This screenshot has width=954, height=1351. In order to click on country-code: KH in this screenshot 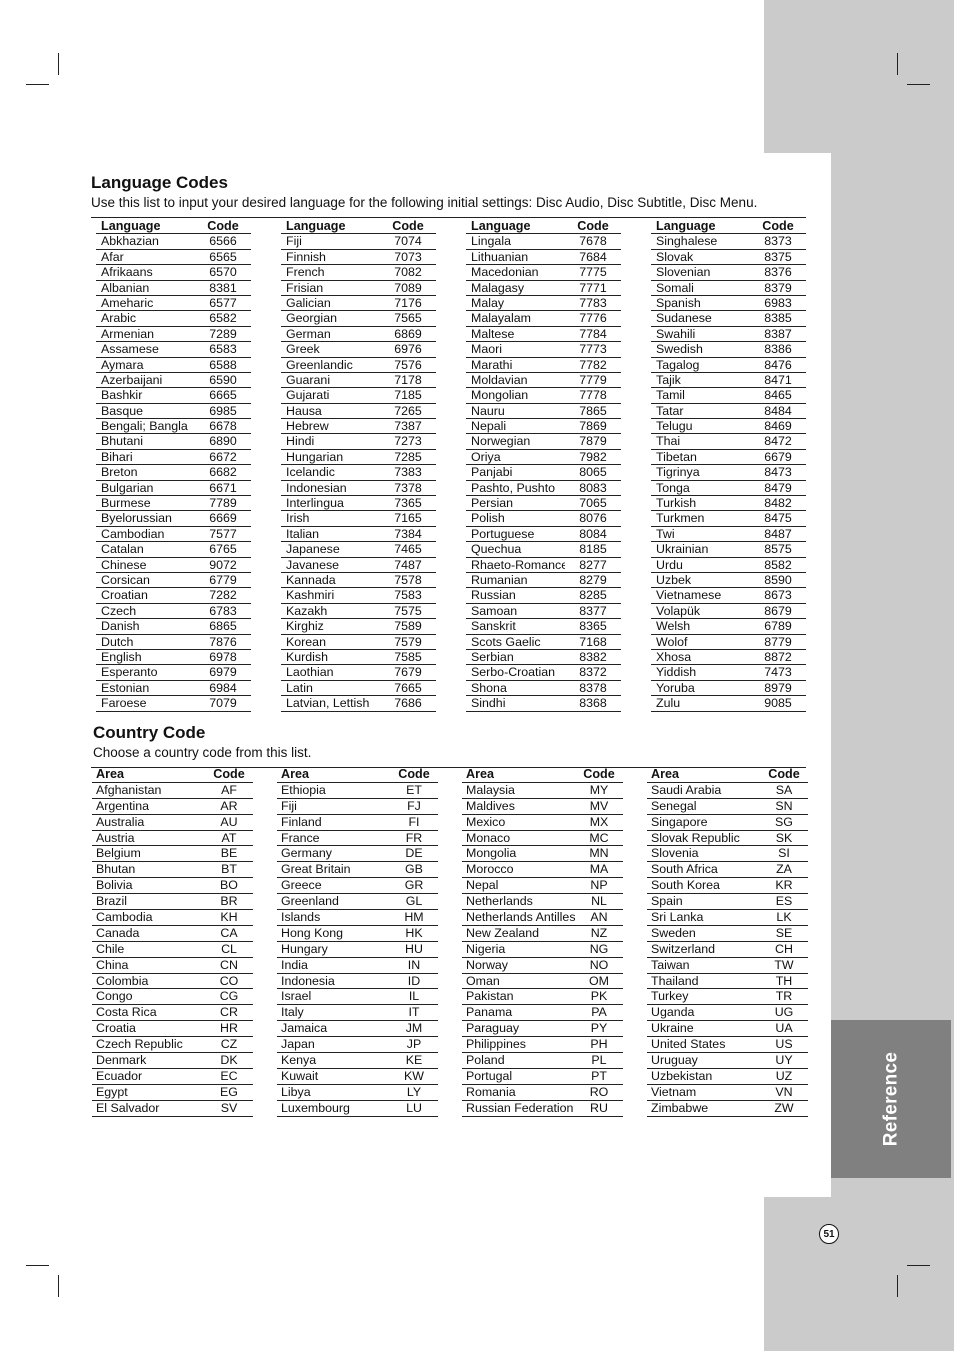, I will do `click(229, 917)`.